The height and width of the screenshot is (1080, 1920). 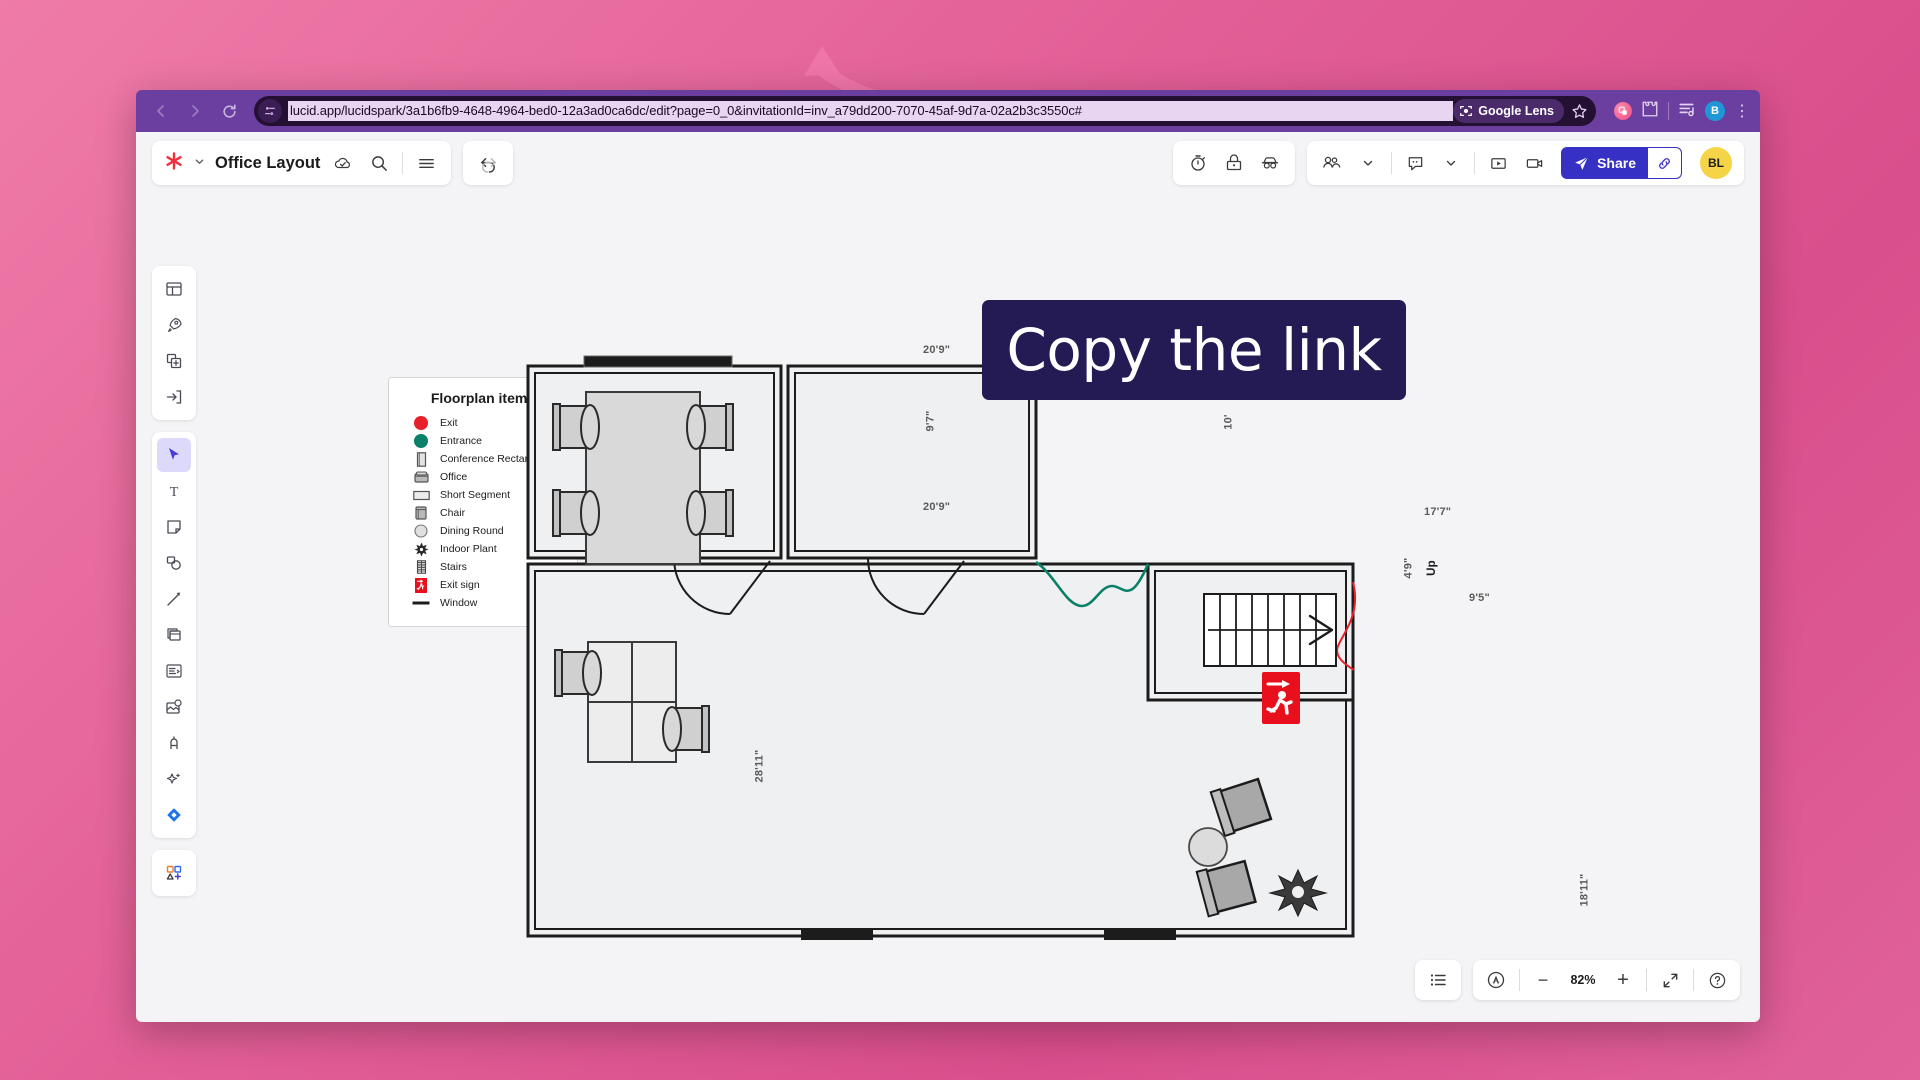 I want to click on image-icon, so click(x=174, y=707).